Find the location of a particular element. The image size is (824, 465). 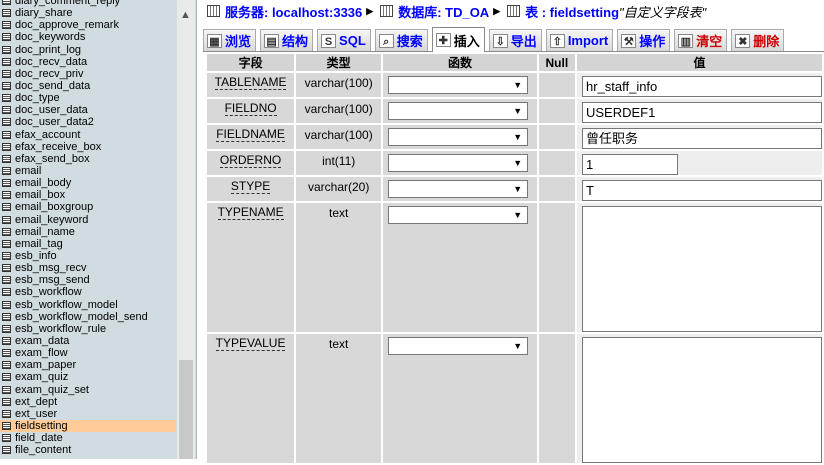

table-list-item-label: esb_workflow is located at coordinates (48, 292).